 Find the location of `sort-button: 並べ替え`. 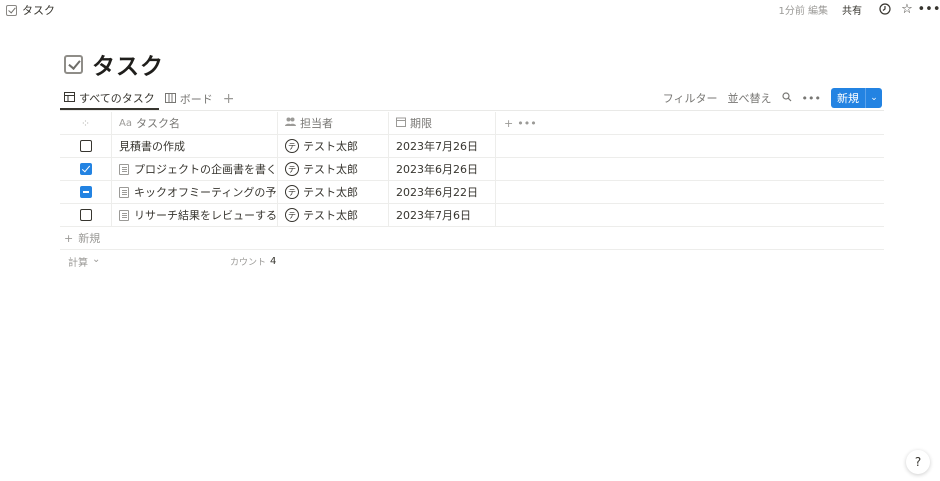

sort-button: 並べ替え is located at coordinates (750, 98).